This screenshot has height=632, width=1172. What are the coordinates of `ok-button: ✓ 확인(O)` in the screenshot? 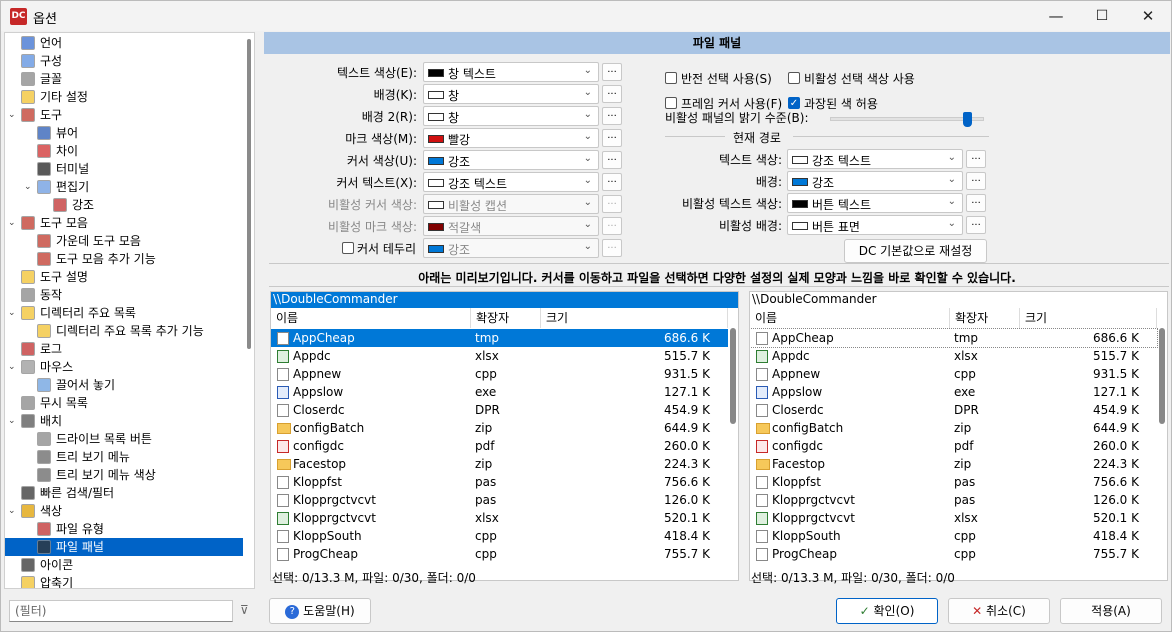 It's located at (887, 611).